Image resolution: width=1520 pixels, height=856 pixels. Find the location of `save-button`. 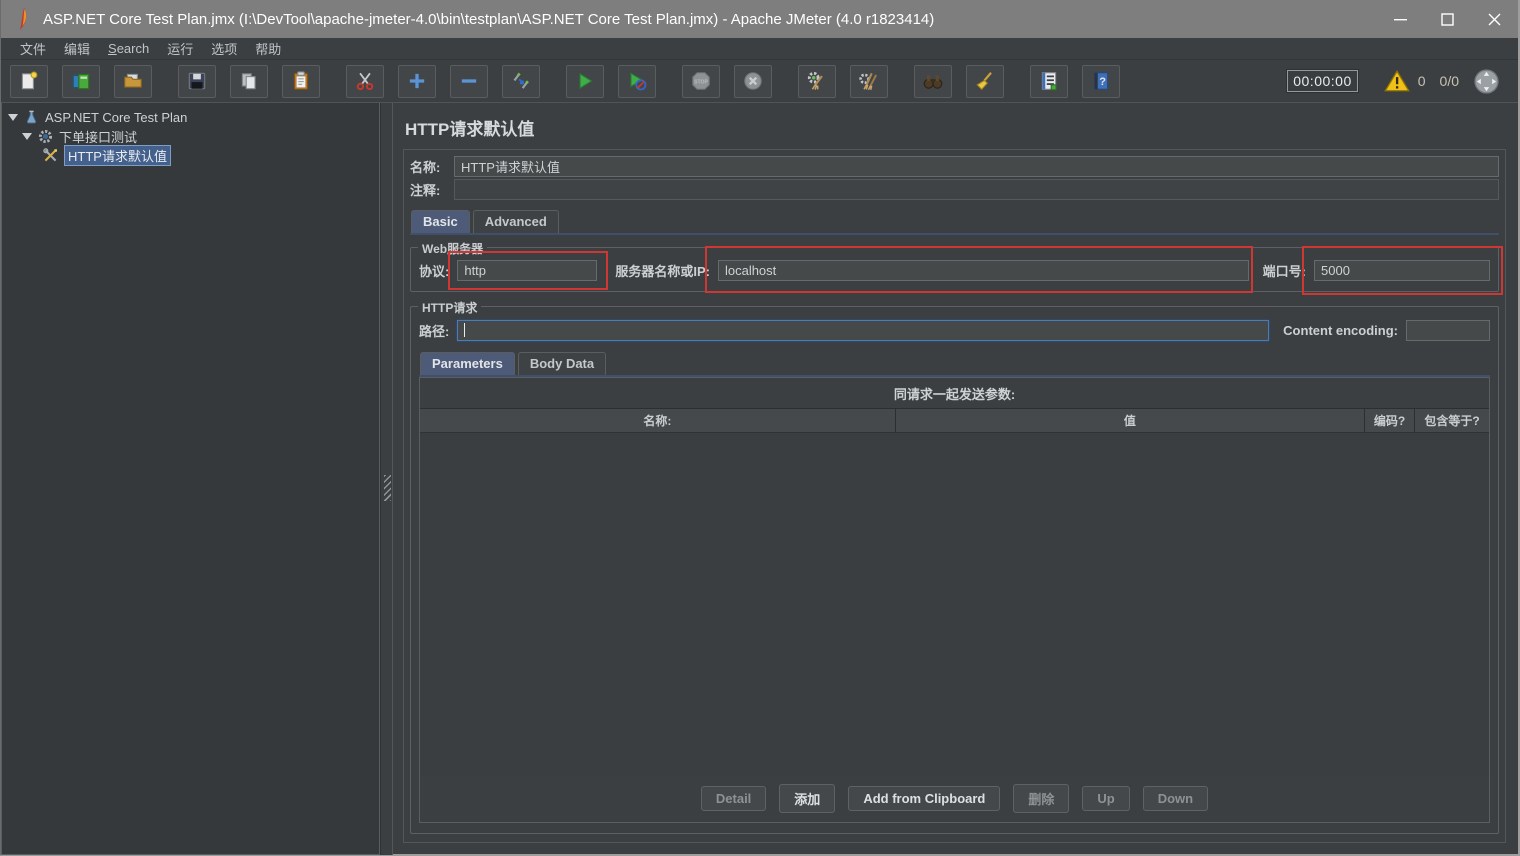

save-button is located at coordinates (197, 81).